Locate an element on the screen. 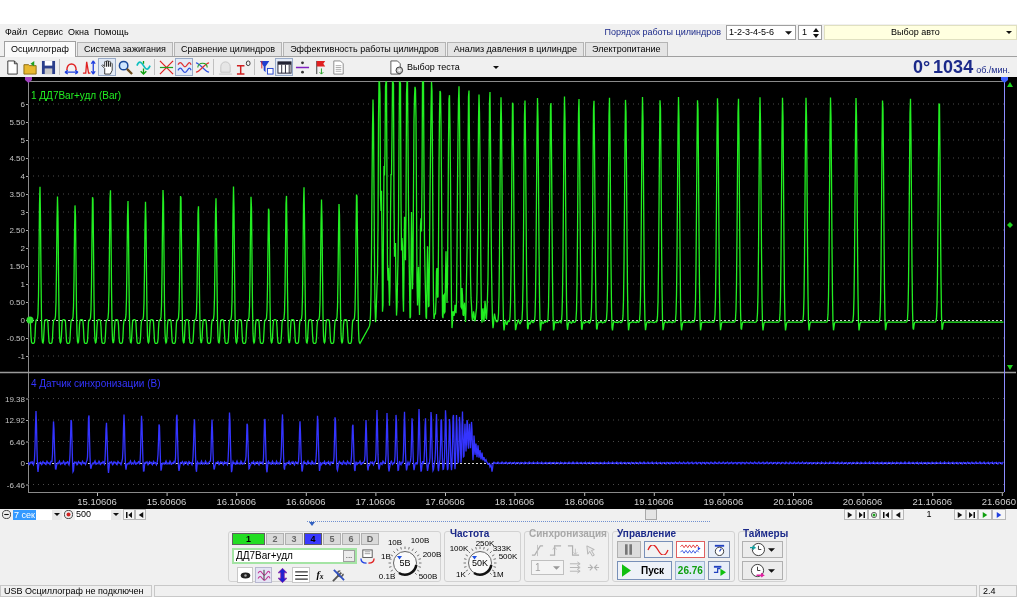  channel-button: 3 is located at coordinates (294, 539).